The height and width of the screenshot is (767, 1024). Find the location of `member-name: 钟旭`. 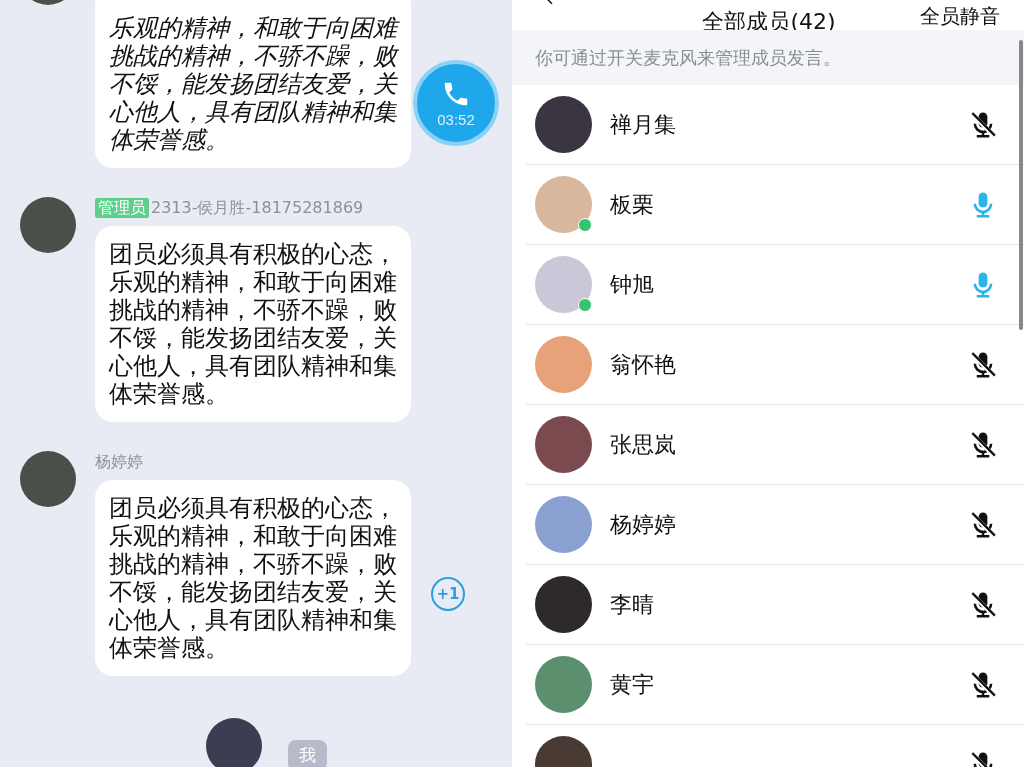

member-name: 钟旭 is located at coordinates (632, 284).